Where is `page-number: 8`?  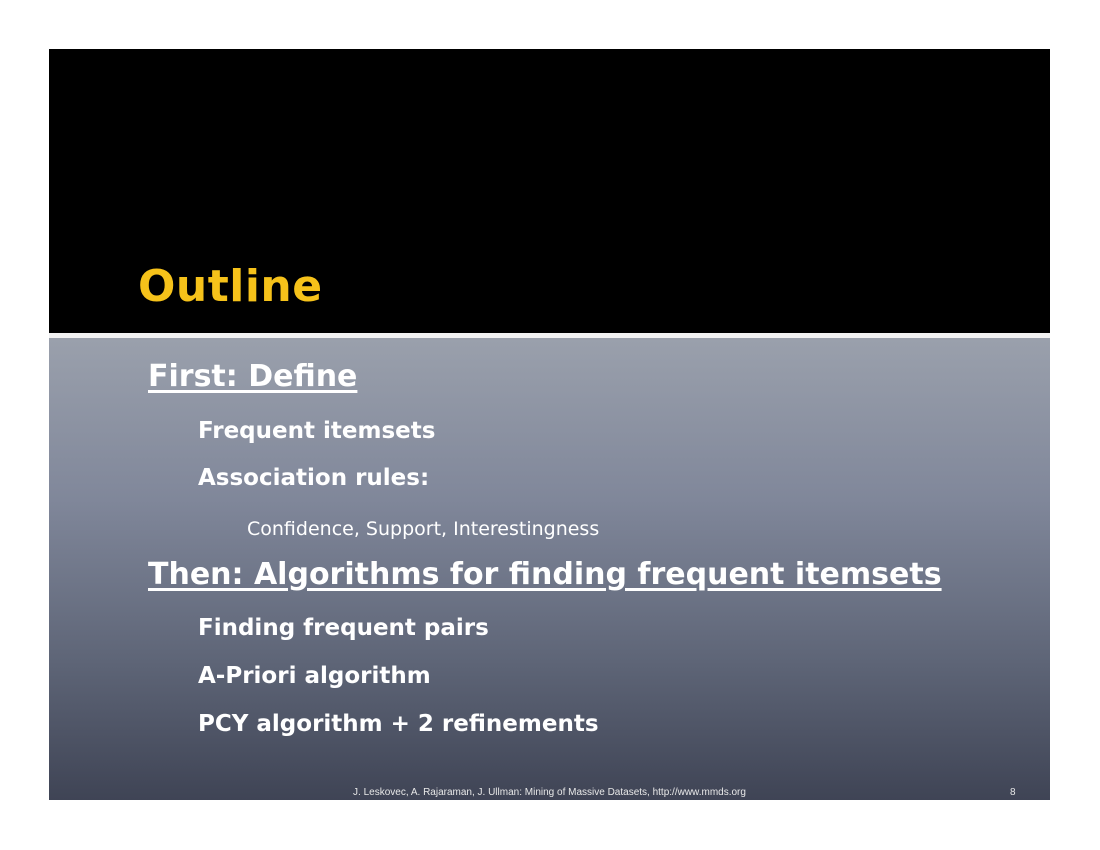 page-number: 8 is located at coordinates (1013, 792).